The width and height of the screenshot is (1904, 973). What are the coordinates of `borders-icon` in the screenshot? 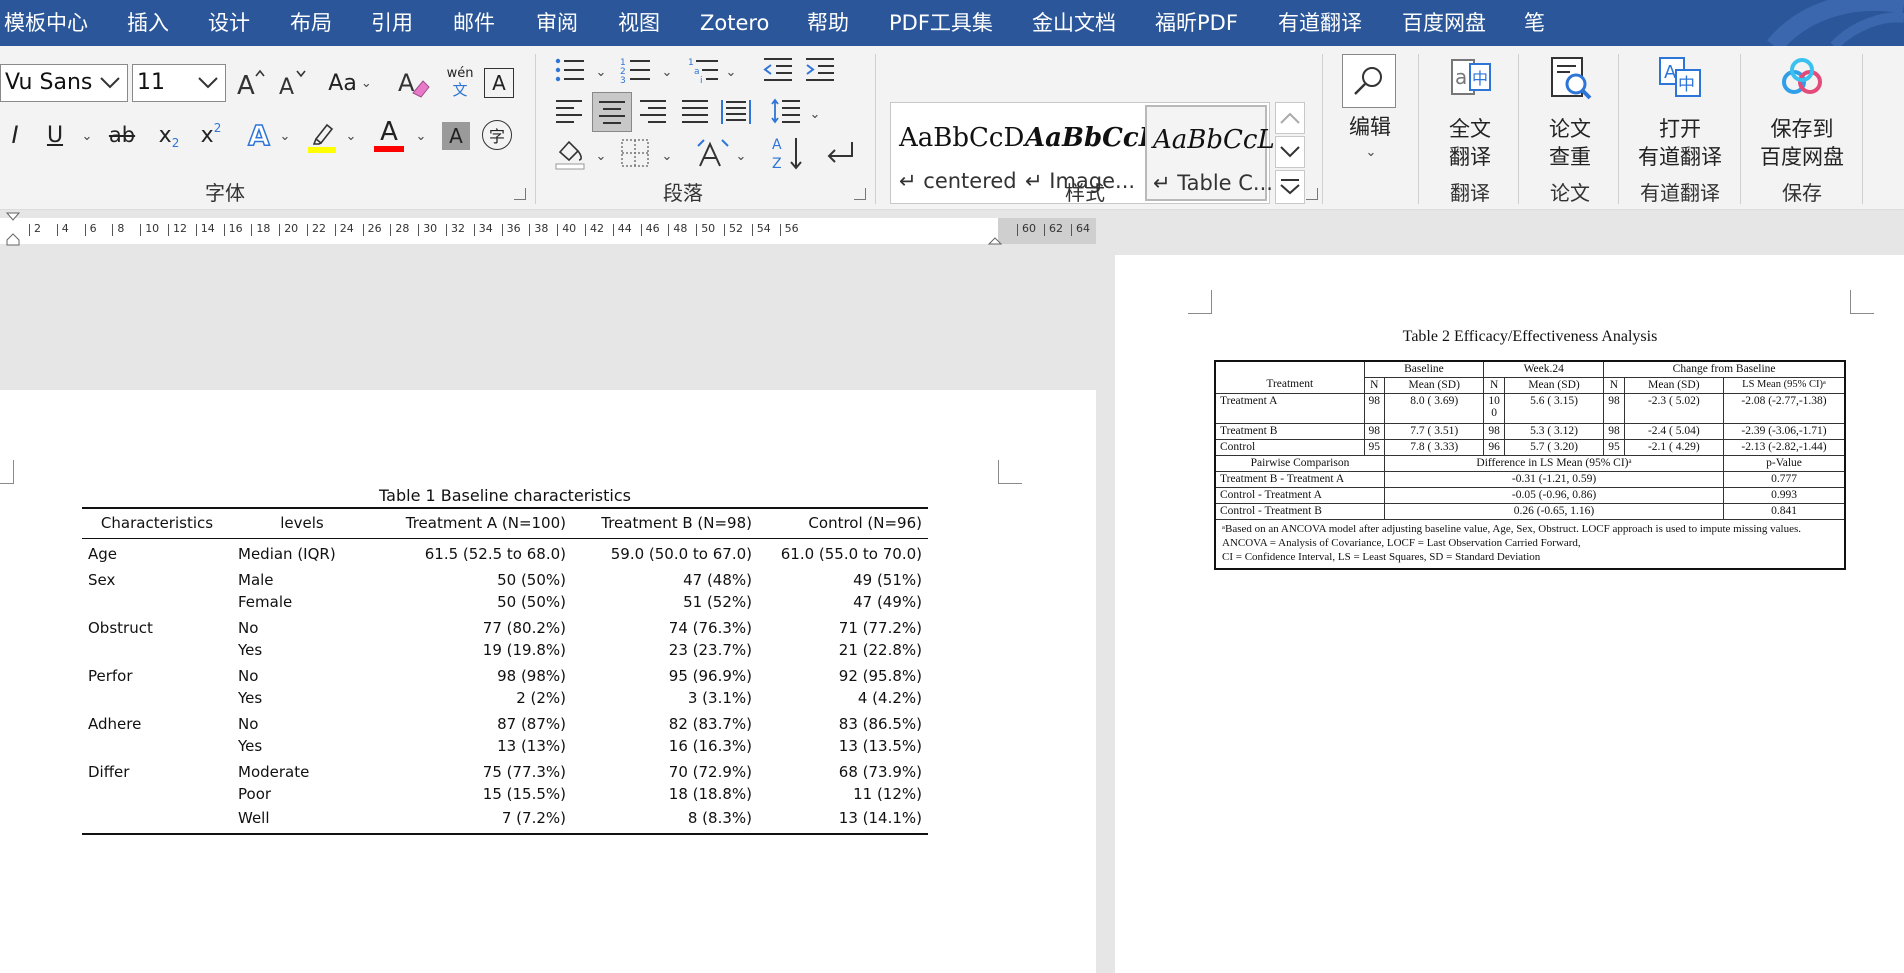 It's located at (635, 153).